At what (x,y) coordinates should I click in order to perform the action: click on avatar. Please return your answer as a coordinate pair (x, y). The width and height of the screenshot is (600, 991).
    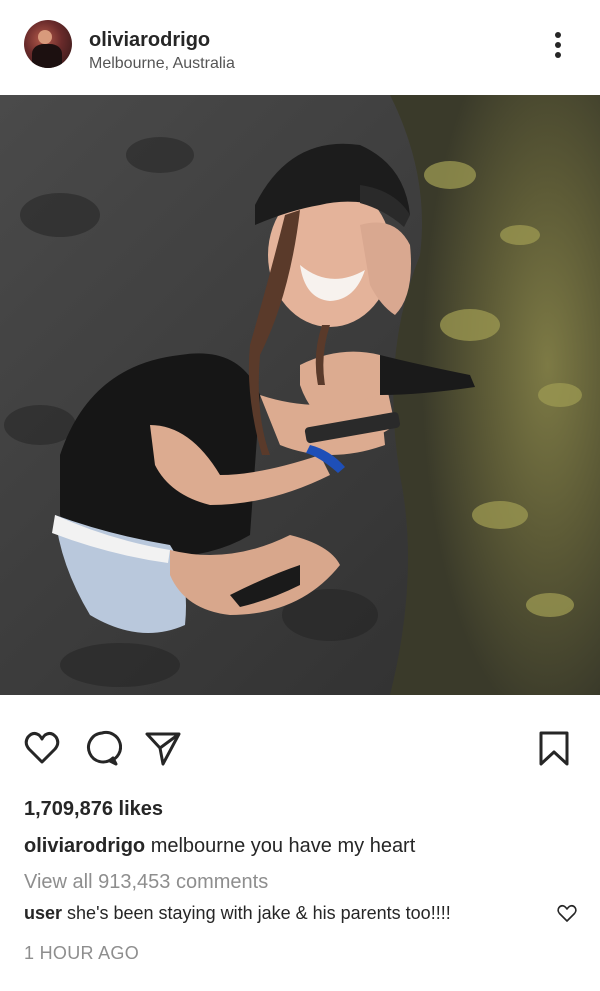
    Looking at the image, I should click on (48, 44).